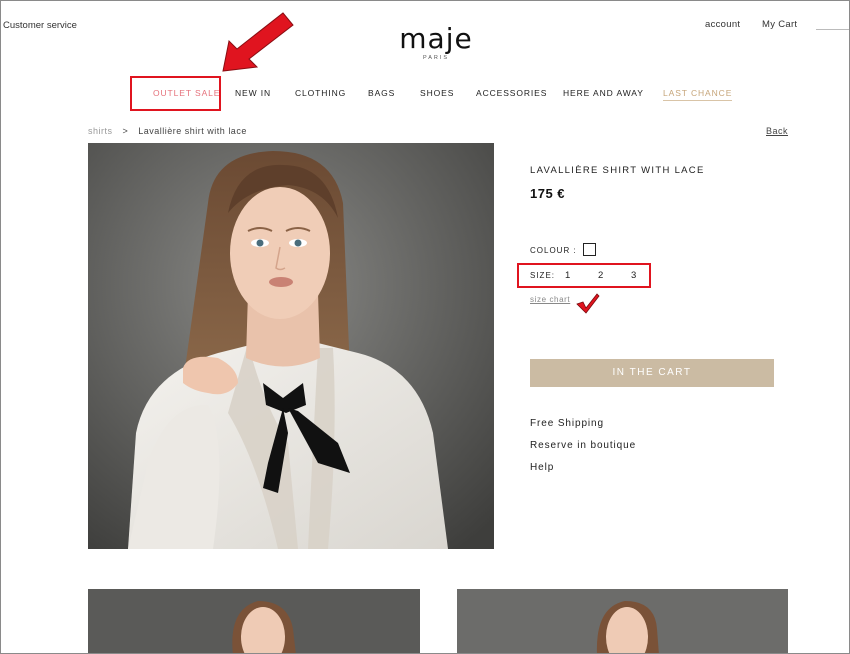 Image resolution: width=850 pixels, height=654 pixels. Describe the element at coordinates (652, 373) in the screenshot. I see `add-to-cart-button: IN THE CART` at that location.